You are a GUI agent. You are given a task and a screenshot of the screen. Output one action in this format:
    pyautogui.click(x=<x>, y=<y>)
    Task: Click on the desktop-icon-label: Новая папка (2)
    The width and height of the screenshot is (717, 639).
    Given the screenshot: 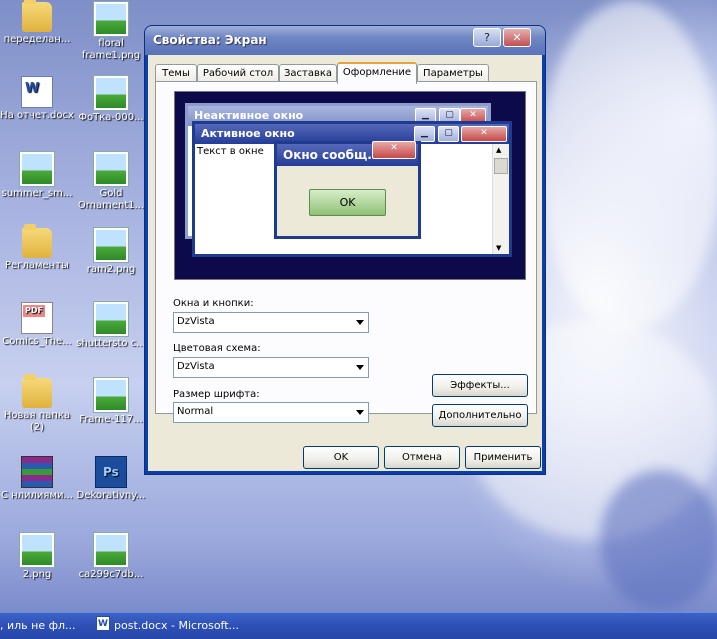 What is the action you would take?
    pyautogui.click(x=37, y=421)
    